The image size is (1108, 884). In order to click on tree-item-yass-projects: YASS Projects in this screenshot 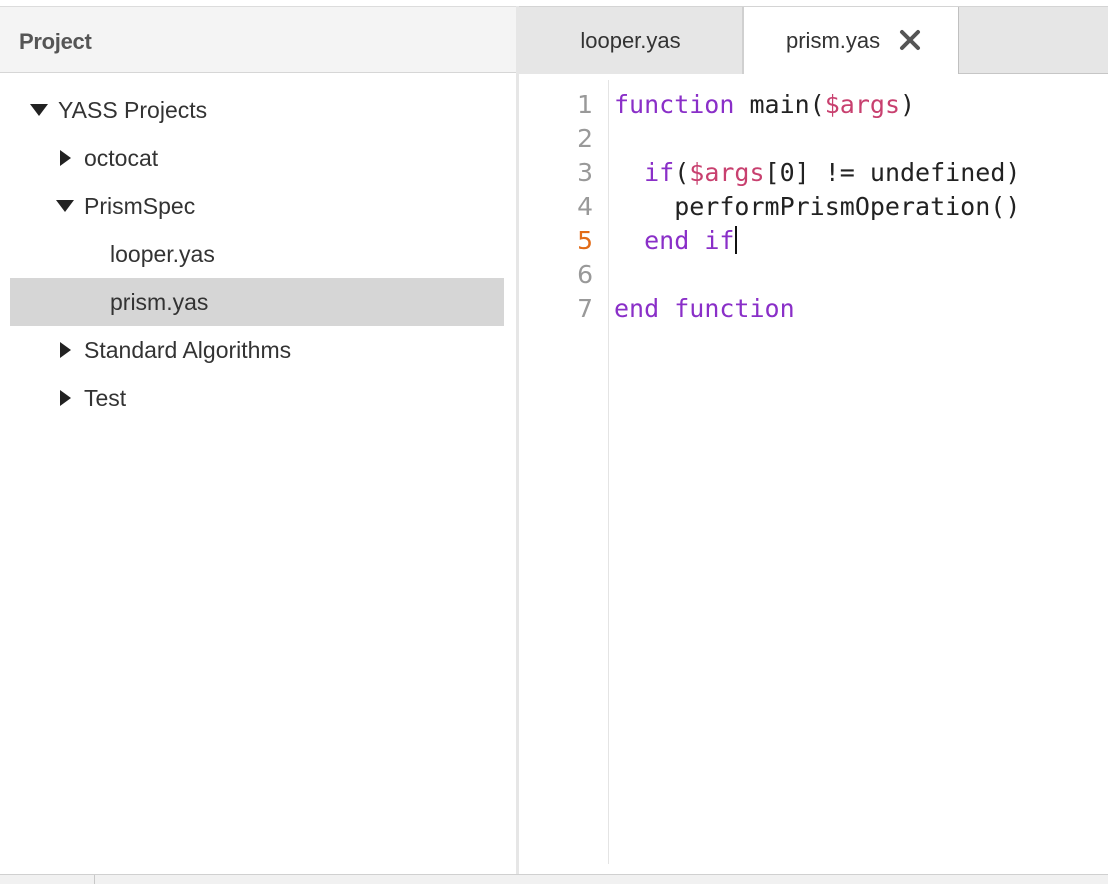, I will do `click(257, 110)`.